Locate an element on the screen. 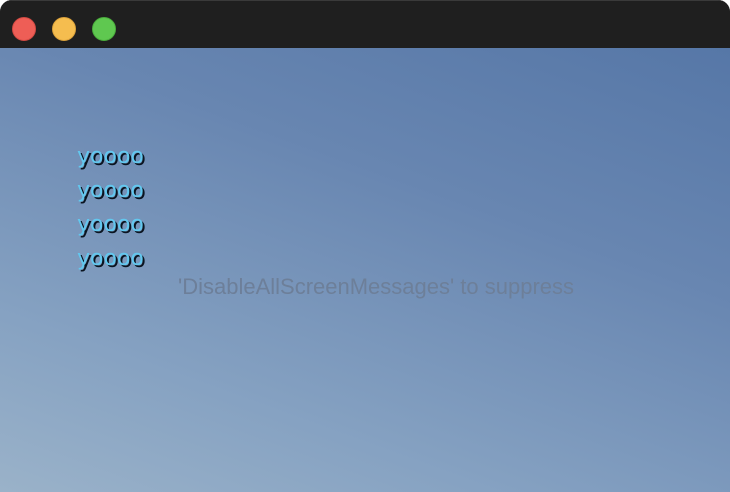 The width and height of the screenshot is (730, 492). close-window-button is located at coordinates (24, 29).